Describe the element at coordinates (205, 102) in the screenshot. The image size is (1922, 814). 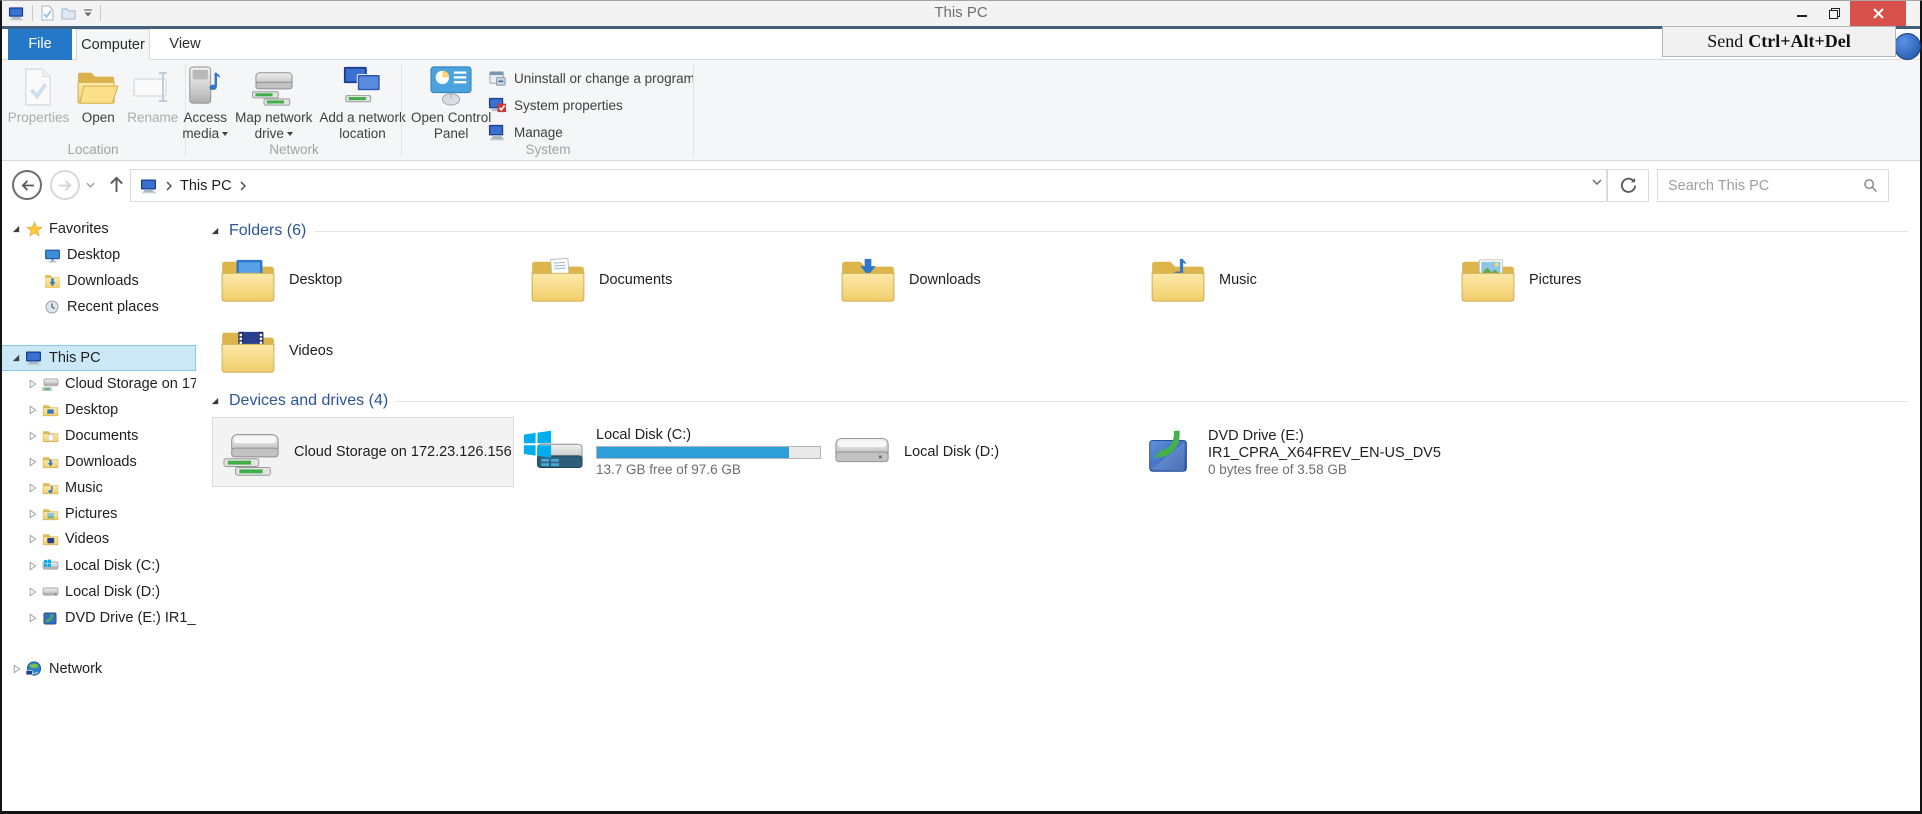
I see `access-media-button: Access media` at that location.